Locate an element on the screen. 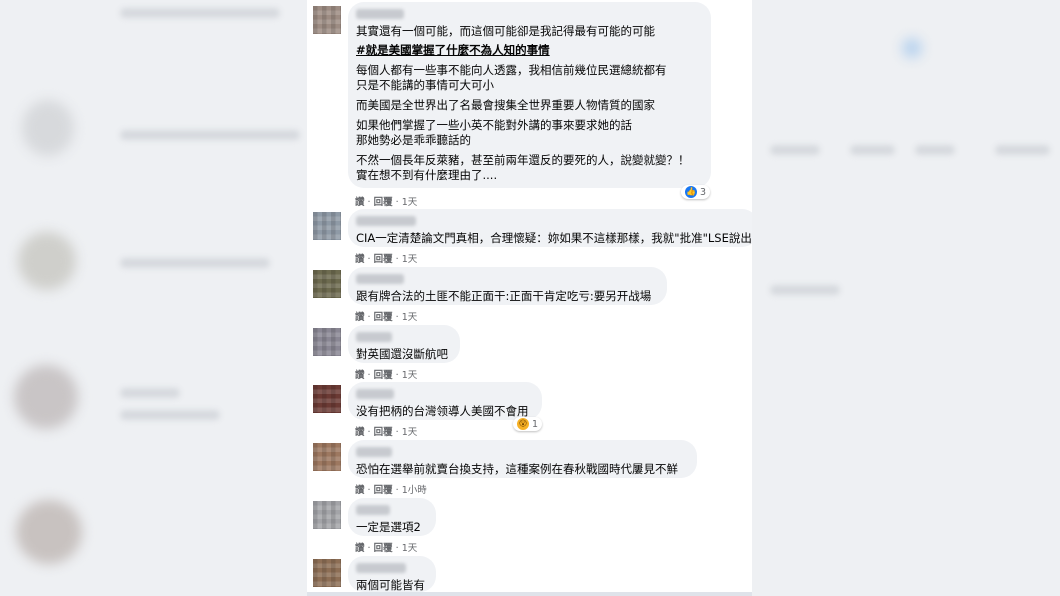 The height and width of the screenshot is (596, 1060). comment-text: 没有把柄的台灣领導人美國不會用 is located at coordinates (442, 411).